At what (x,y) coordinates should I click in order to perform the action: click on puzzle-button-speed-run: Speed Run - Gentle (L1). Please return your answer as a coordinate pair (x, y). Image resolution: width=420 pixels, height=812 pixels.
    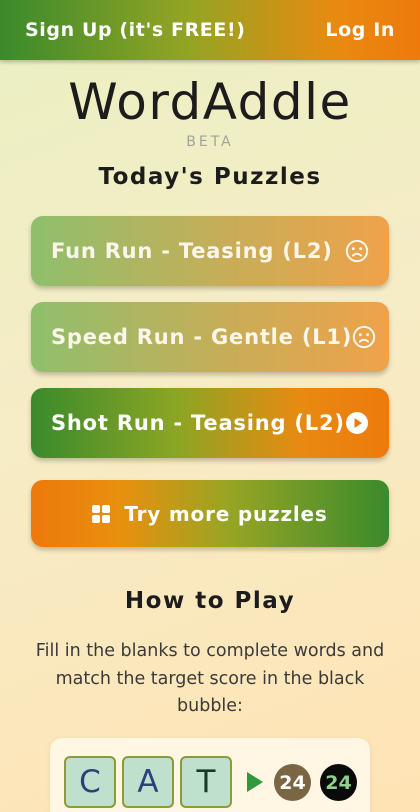
    Looking at the image, I should click on (210, 337).